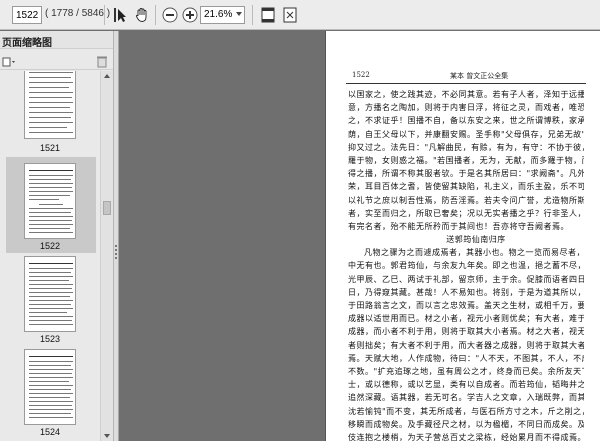 The height and width of the screenshot is (441, 600). I want to click on scroll-down-icon, so click(107, 436).